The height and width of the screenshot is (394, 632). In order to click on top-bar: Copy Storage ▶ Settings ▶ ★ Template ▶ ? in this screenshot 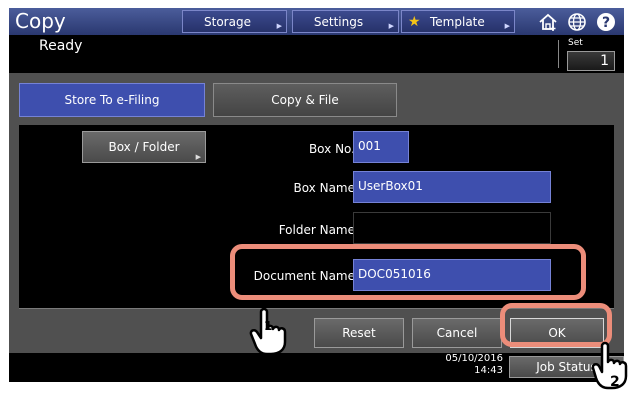, I will do `click(316, 21)`.